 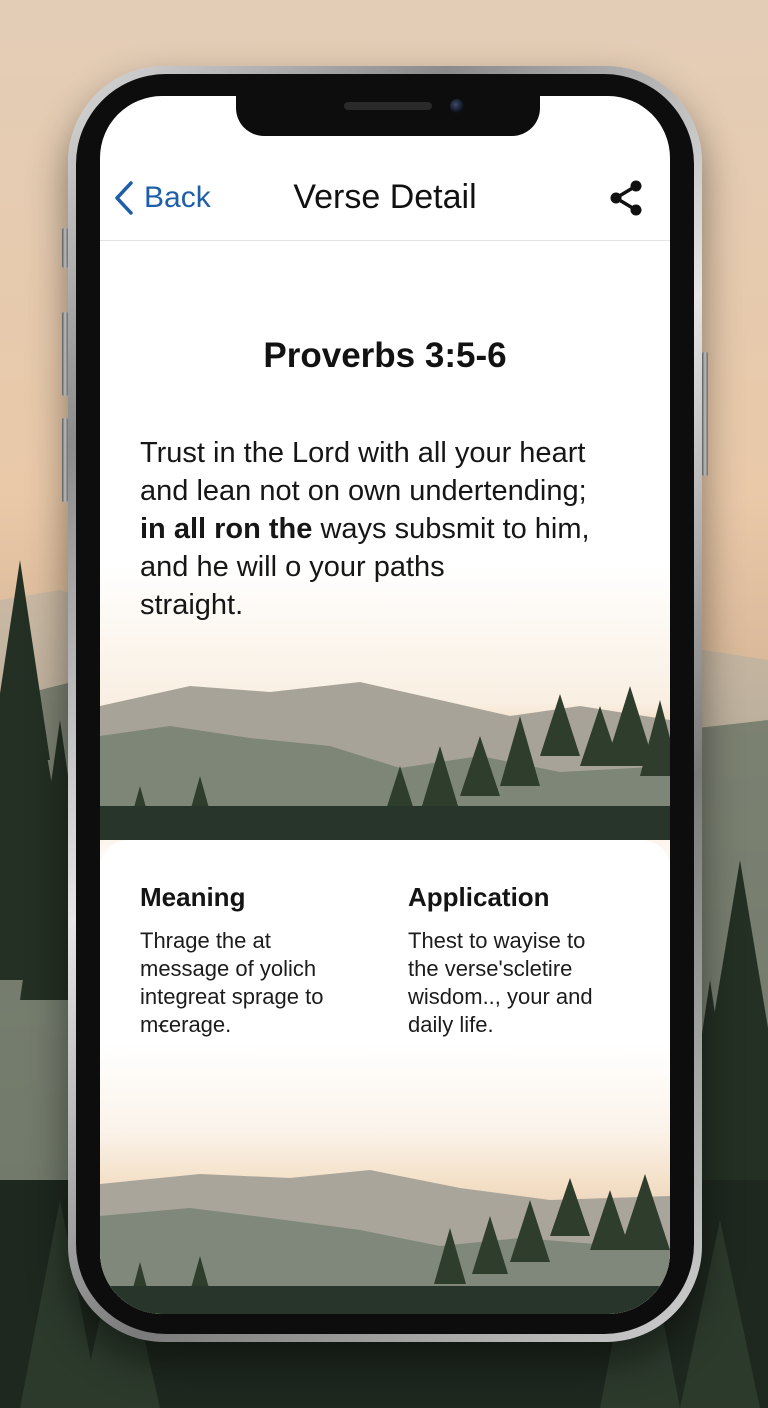 I want to click on volume-down-button, so click(x=65, y=460).